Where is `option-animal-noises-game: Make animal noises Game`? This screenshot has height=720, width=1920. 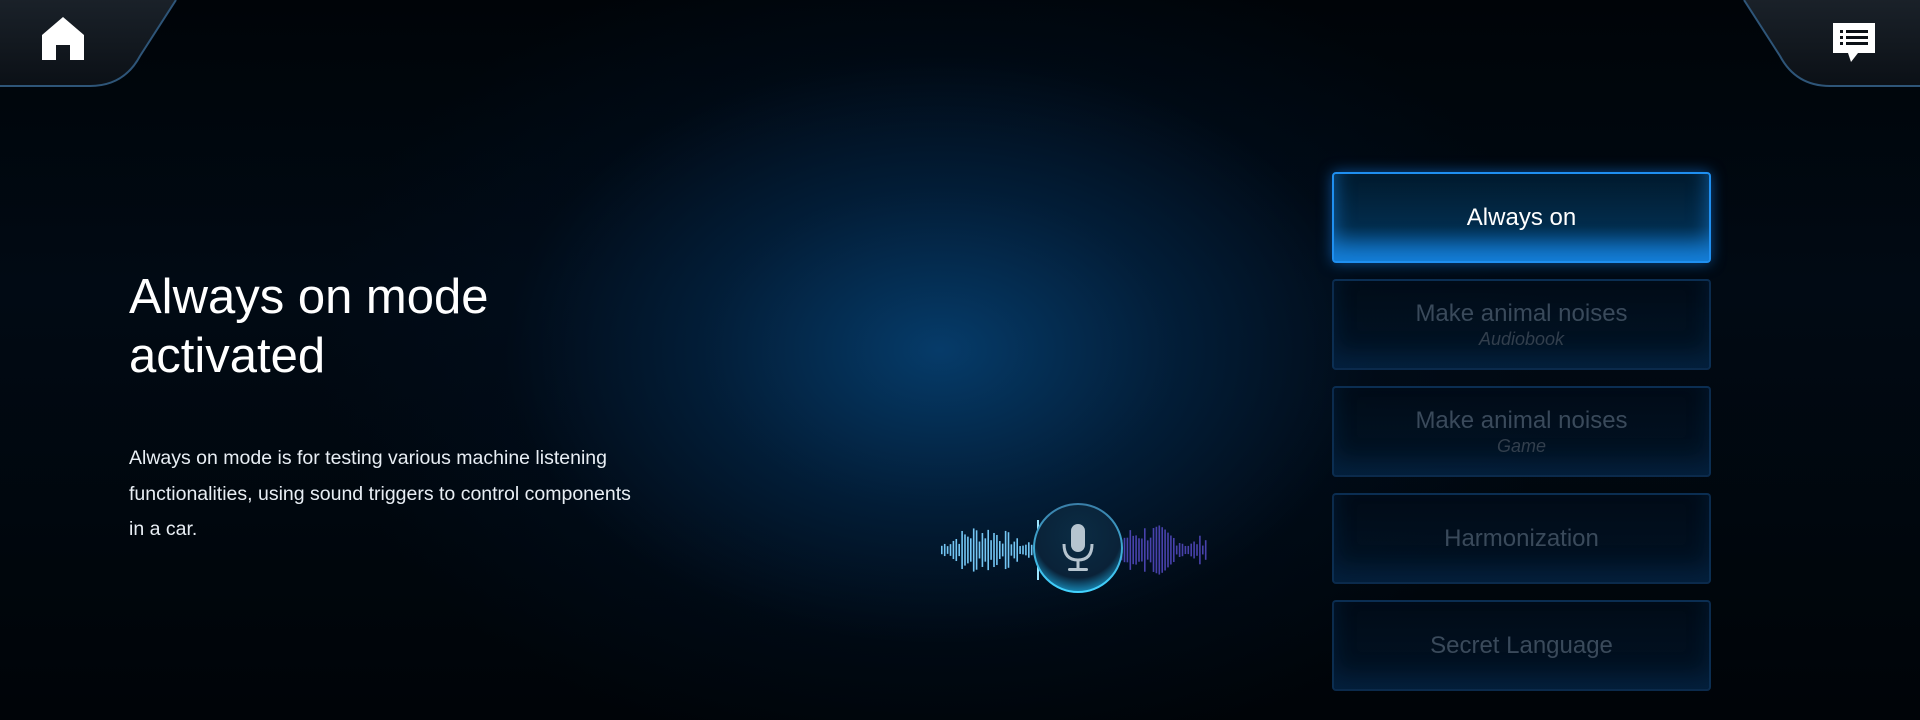
option-animal-noises-game: Make animal noises Game is located at coordinates (1521, 431).